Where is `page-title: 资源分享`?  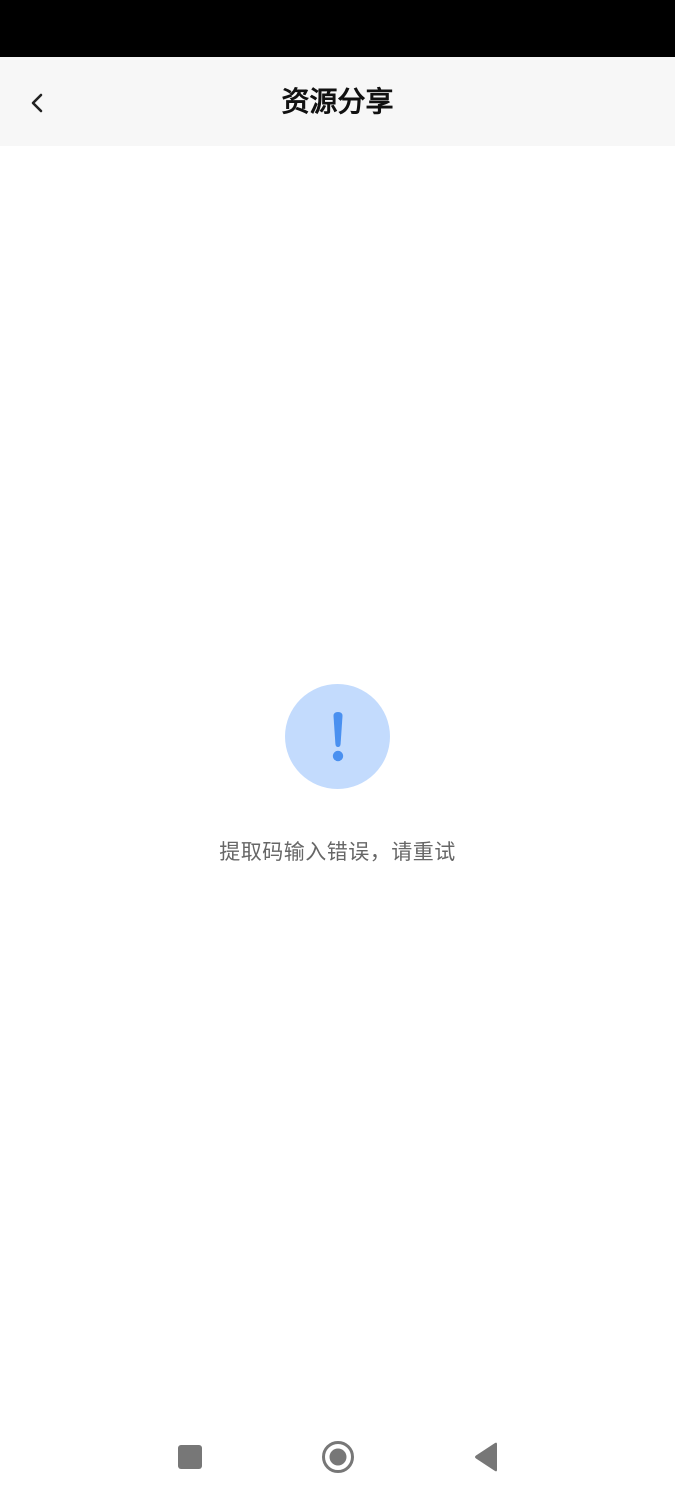 page-title: 资源分享 is located at coordinates (337, 101).